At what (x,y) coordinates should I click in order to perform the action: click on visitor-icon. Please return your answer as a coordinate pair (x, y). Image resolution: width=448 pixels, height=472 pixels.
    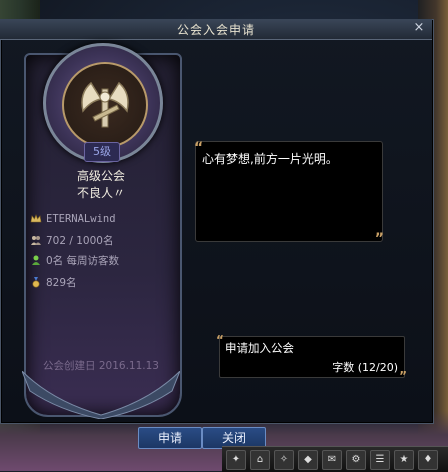
    Looking at the image, I should click on (36, 260).